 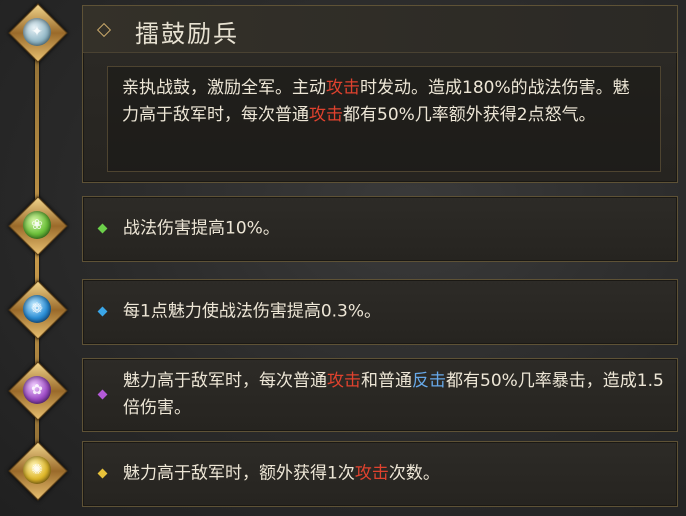 I want to click on purple-gem-icon: ✿, so click(x=38, y=391).